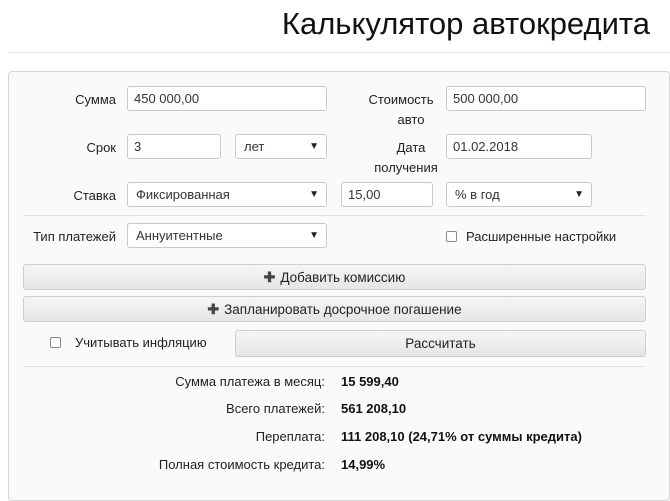 Image resolution: width=670 pixels, height=501 pixels. What do you see at coordinates (290, 436) in the screenshot?
I see `result-overpayment-label: Переплата:` at bounding box center [290, 436].